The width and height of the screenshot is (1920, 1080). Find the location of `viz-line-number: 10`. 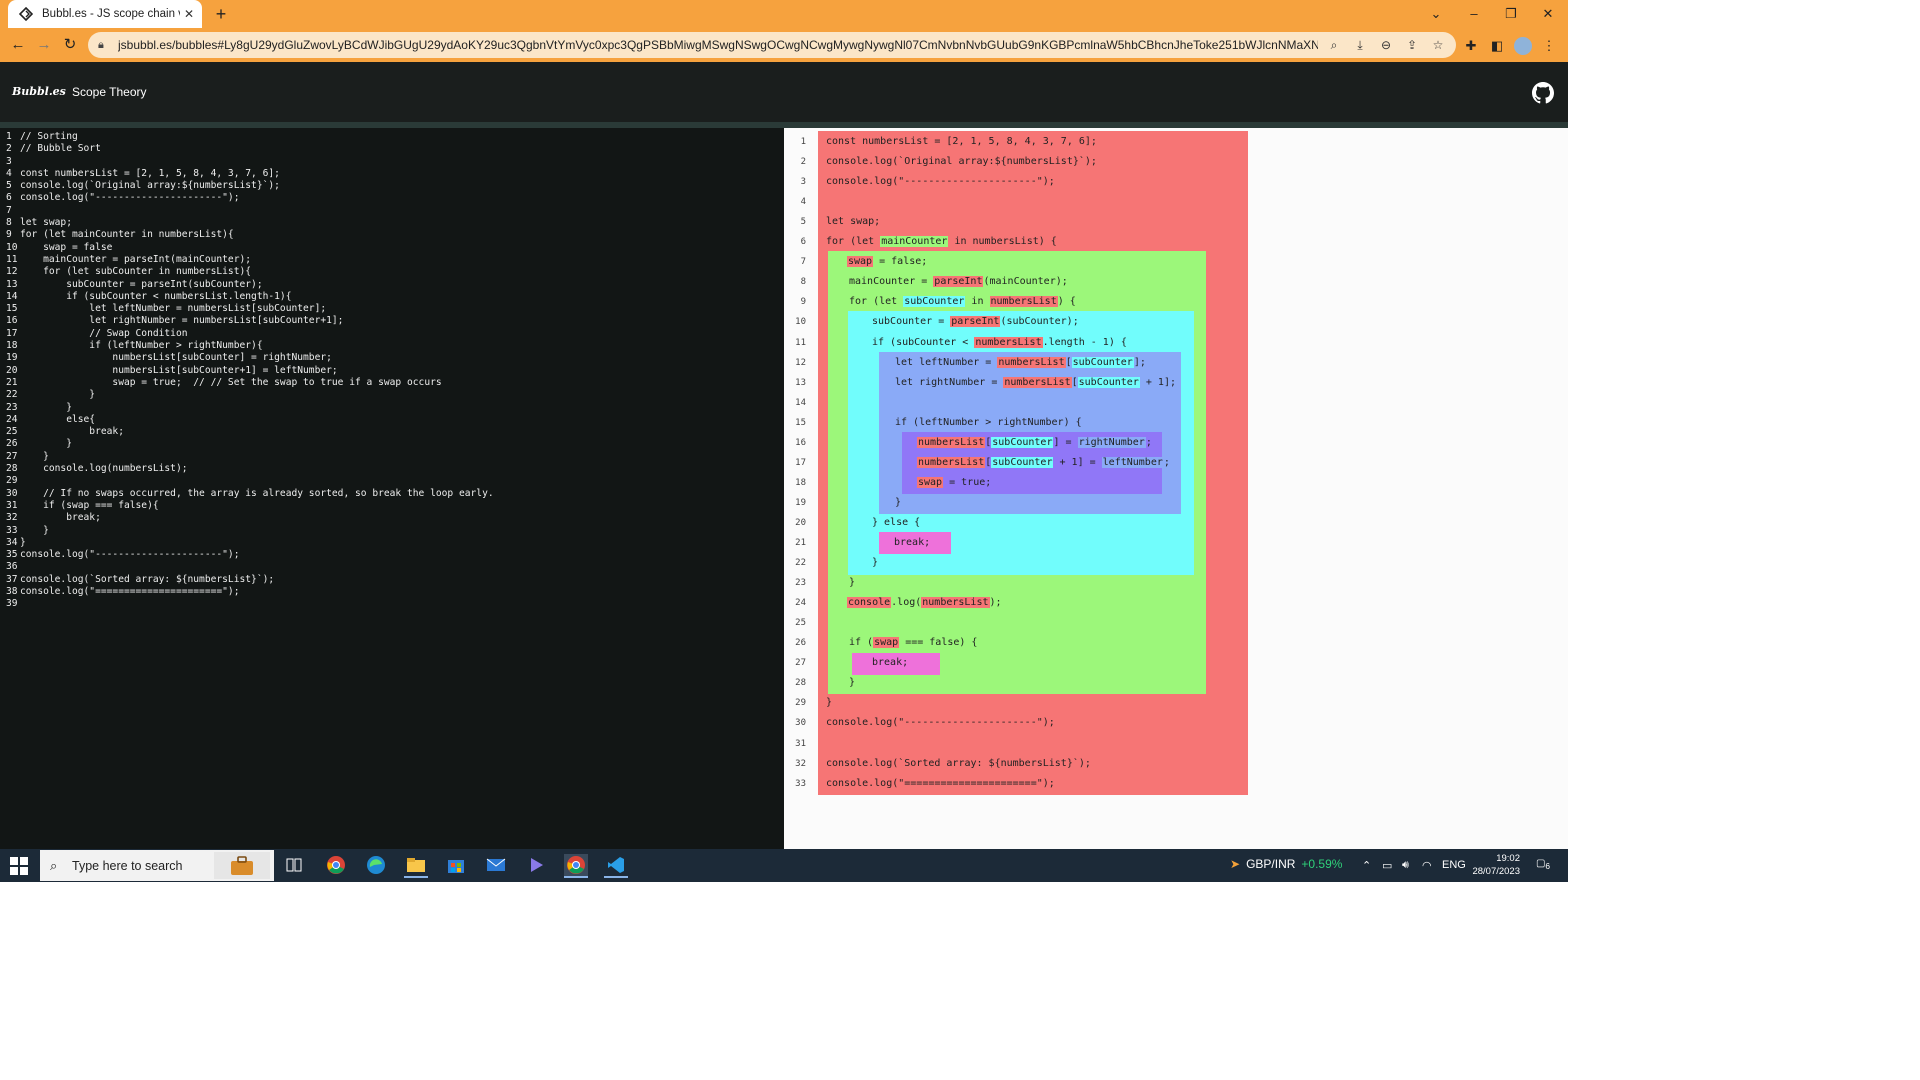

viz-line-number: 10 is located at coordinates (800, 322).